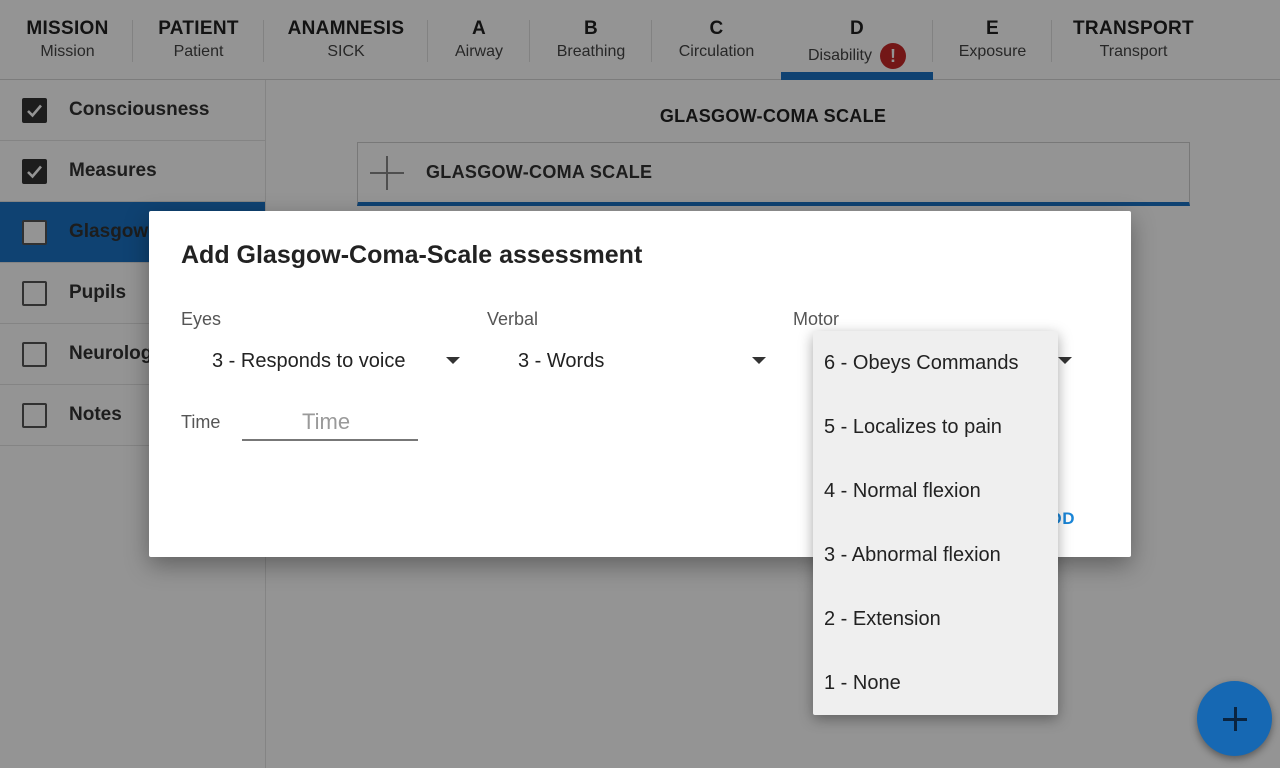 The height and width of the screenshot is (768, 1280). I want to click on add-fab-button, so click(1234, 718).